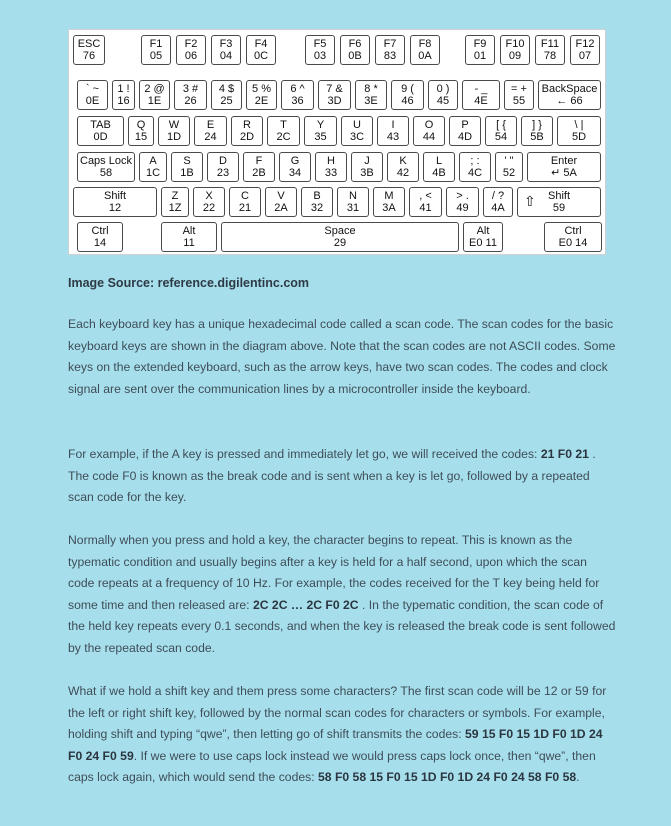  Describe the element at coordinates (429, 137) in the screenshot. I see `scan-code: 44` at that location.